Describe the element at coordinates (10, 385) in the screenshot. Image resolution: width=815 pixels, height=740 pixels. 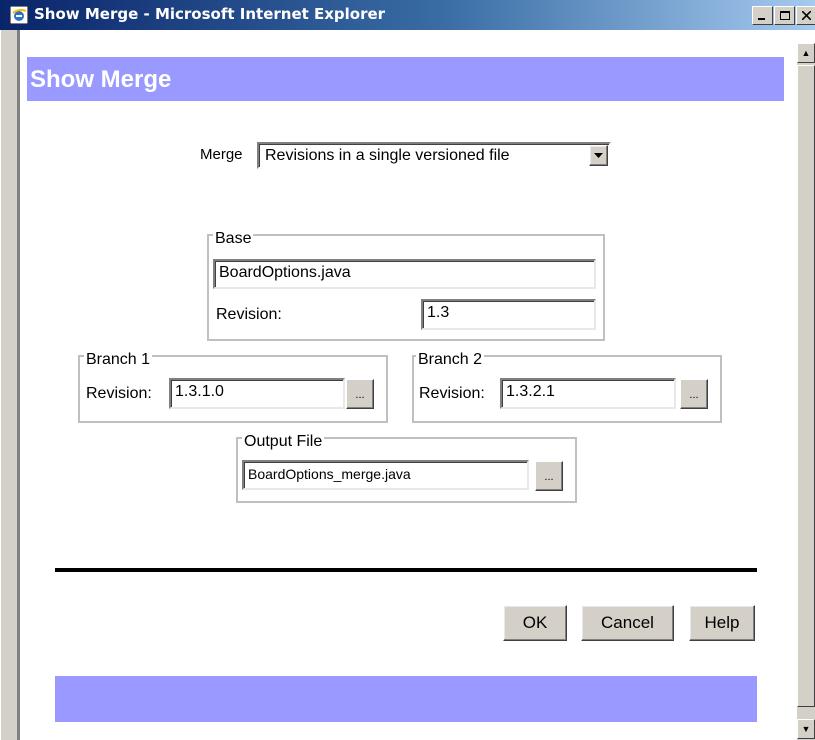
I see `window-left-border` at that location.